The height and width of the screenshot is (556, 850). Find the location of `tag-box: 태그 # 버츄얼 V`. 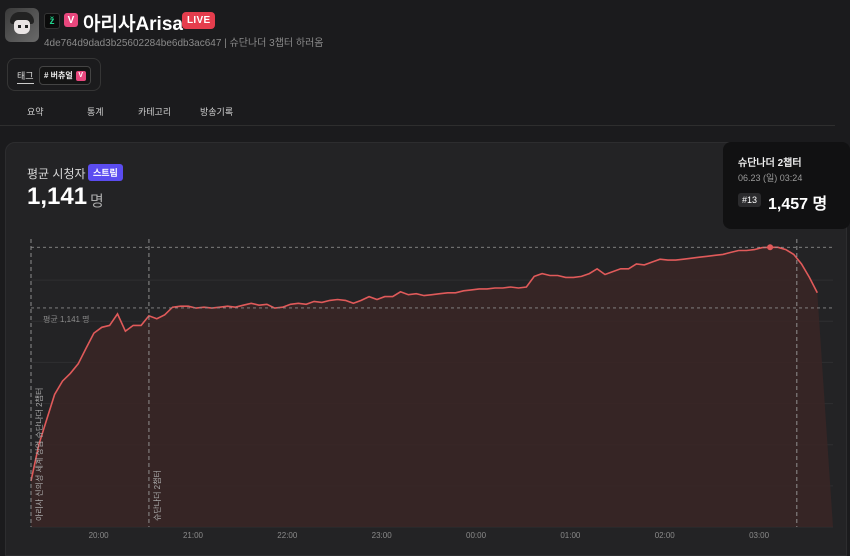

tag-box: 태그 # 버츄얼 V is located at coordinates (54, 74).